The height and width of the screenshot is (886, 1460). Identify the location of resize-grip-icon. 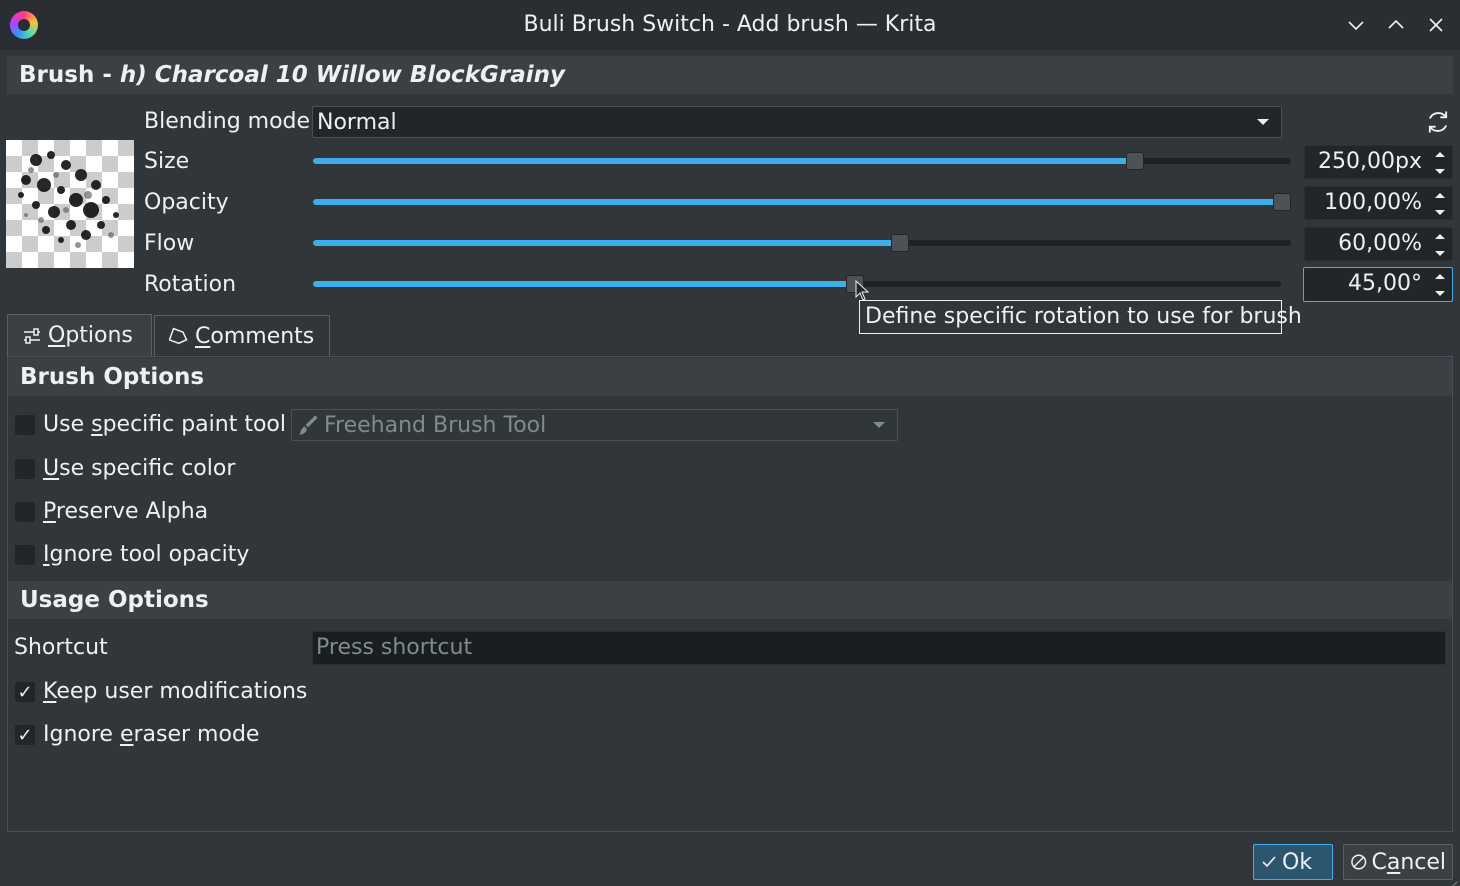
(1452, 879).